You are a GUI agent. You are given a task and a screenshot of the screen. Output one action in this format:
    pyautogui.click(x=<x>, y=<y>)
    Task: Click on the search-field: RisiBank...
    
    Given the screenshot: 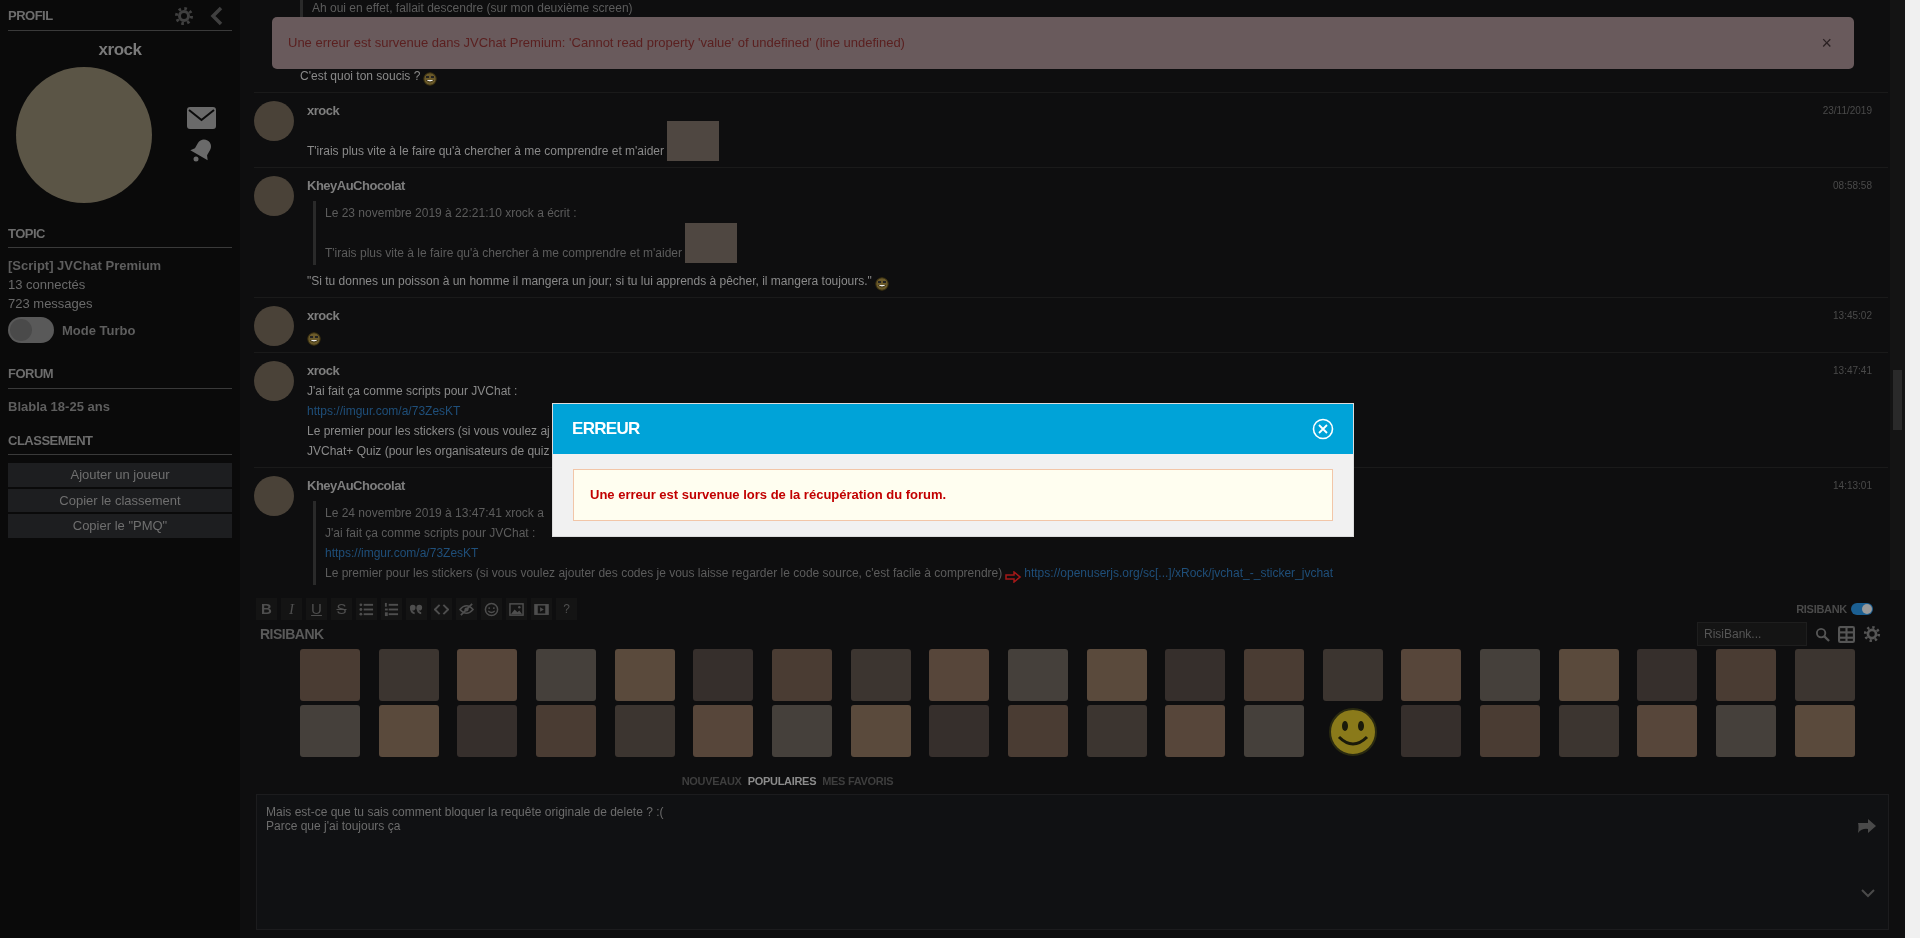 What is the action you would take?
    pyautogui.click(x=1752, y=634)
    